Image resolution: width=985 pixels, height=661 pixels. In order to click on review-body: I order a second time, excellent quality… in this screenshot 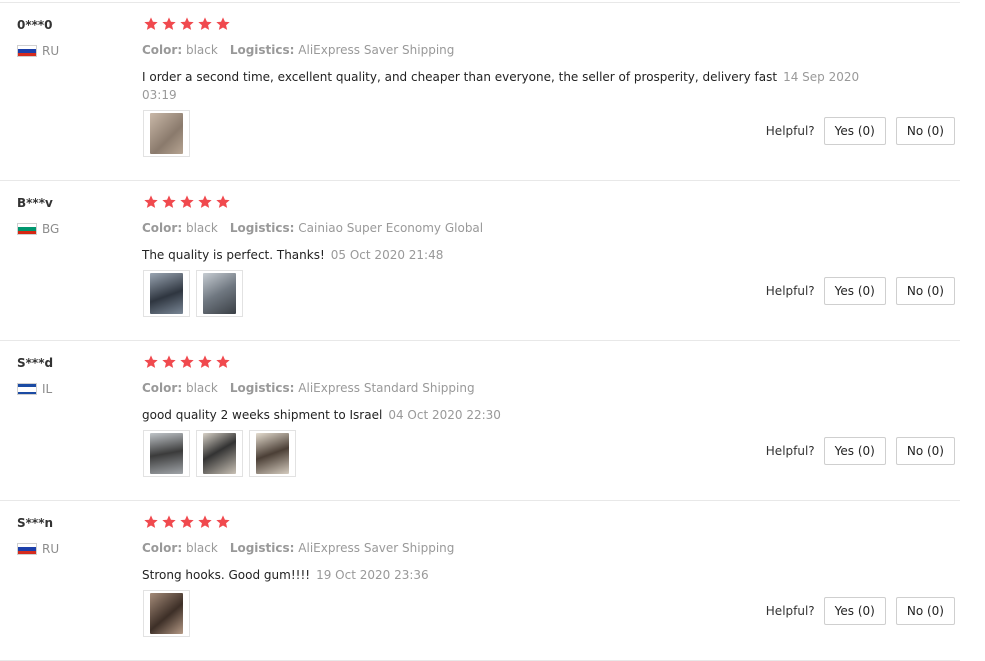, I will do `click(460, 77)`.